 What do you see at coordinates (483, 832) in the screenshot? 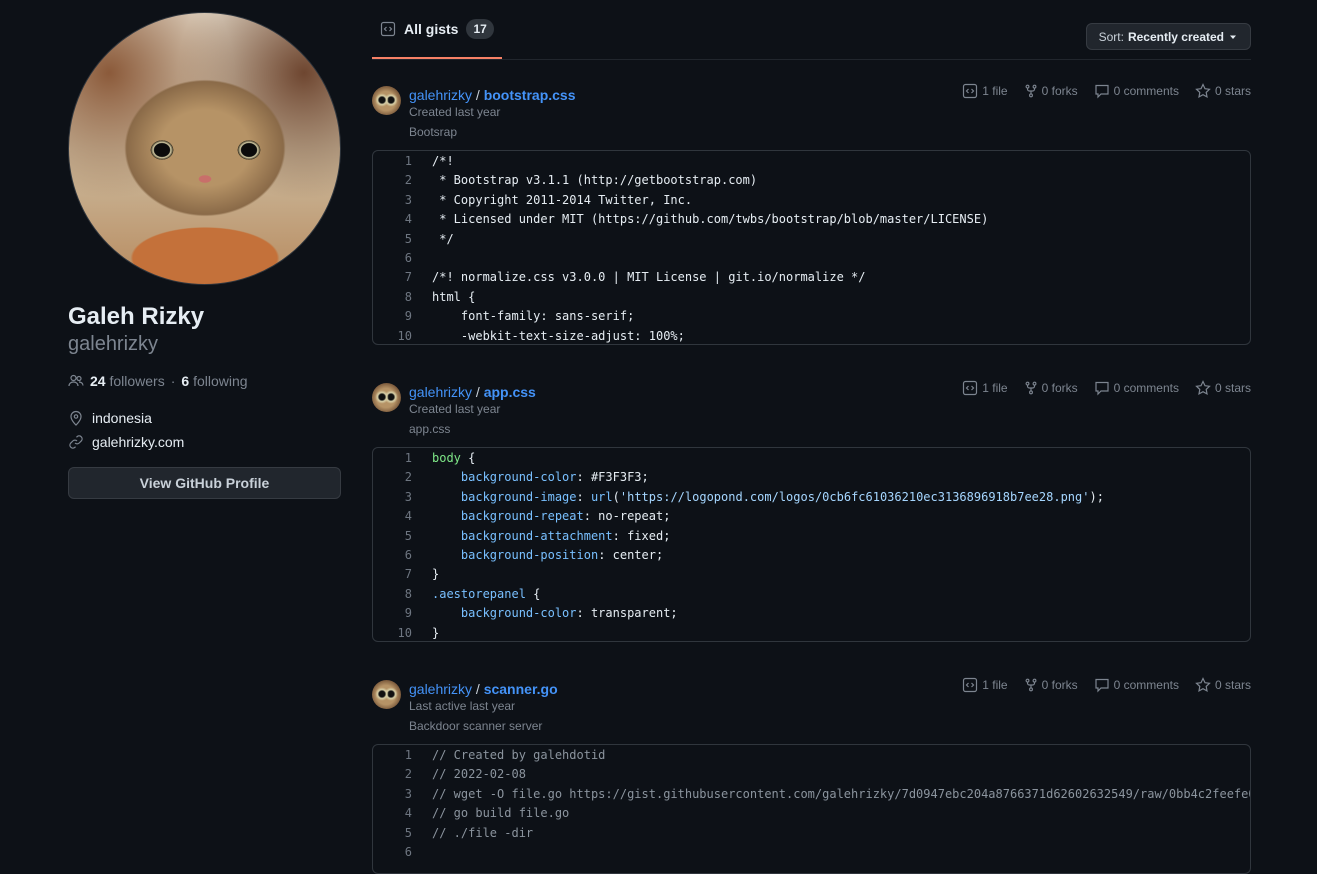
I see `line-code: // ./file -dir` at bounding box center [483, 832].